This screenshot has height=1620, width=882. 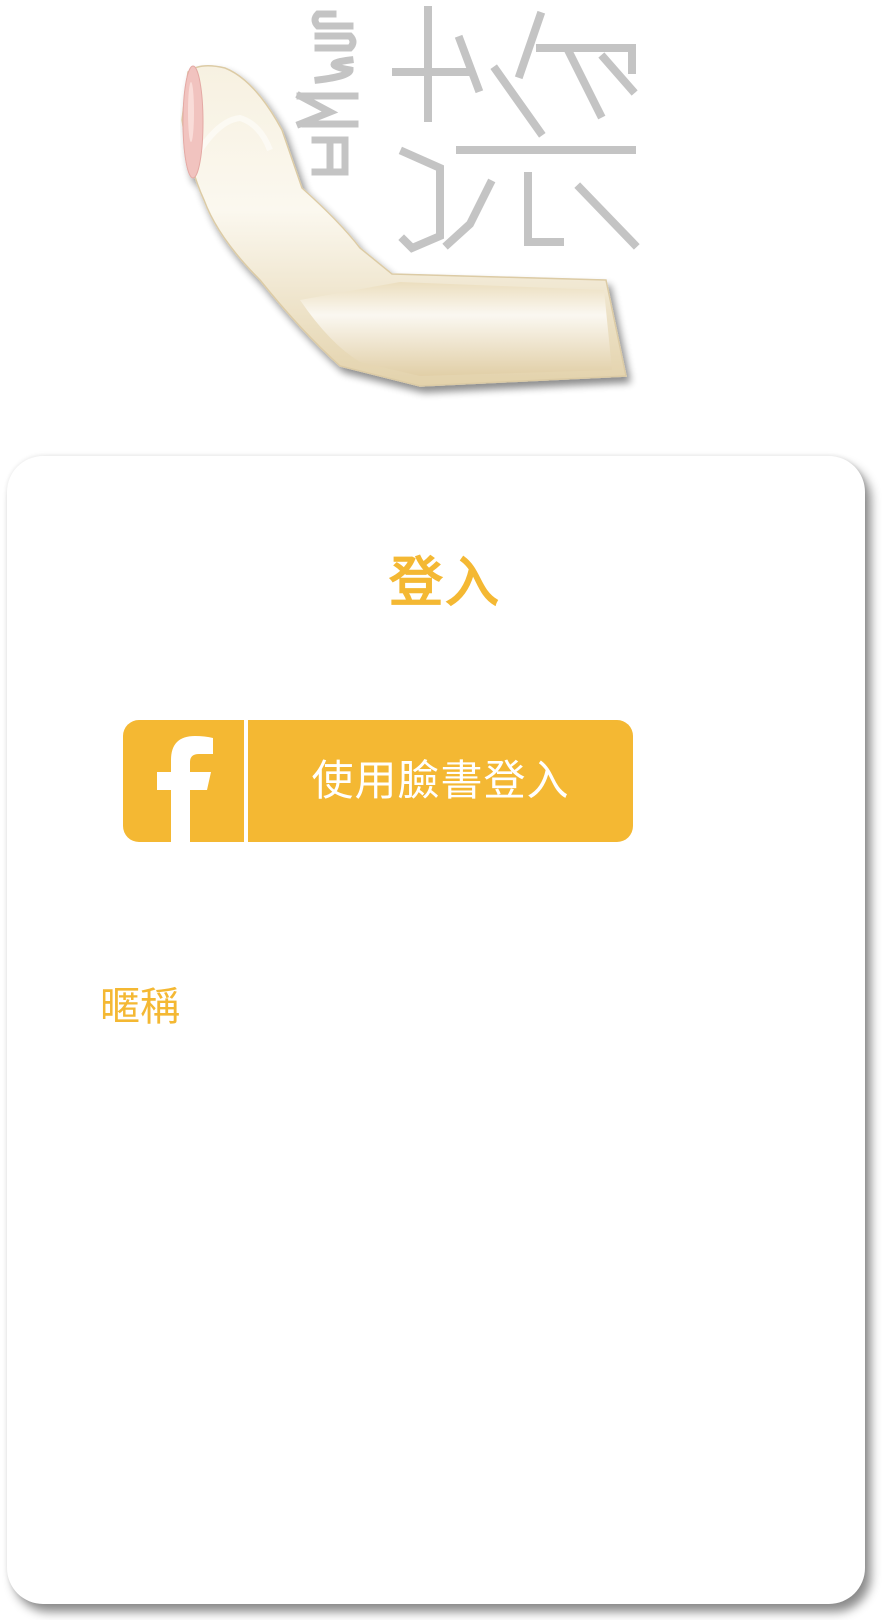 I want to click on facebook-login-button: 使用臉書登入, so click(x=378, y=781).